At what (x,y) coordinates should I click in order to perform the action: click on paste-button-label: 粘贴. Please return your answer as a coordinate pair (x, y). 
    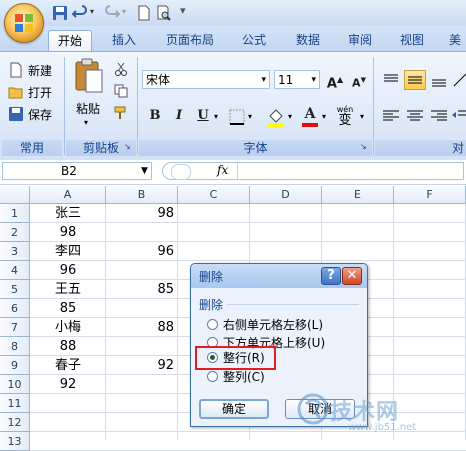
    Looking at the image, I should click on (88, 108).